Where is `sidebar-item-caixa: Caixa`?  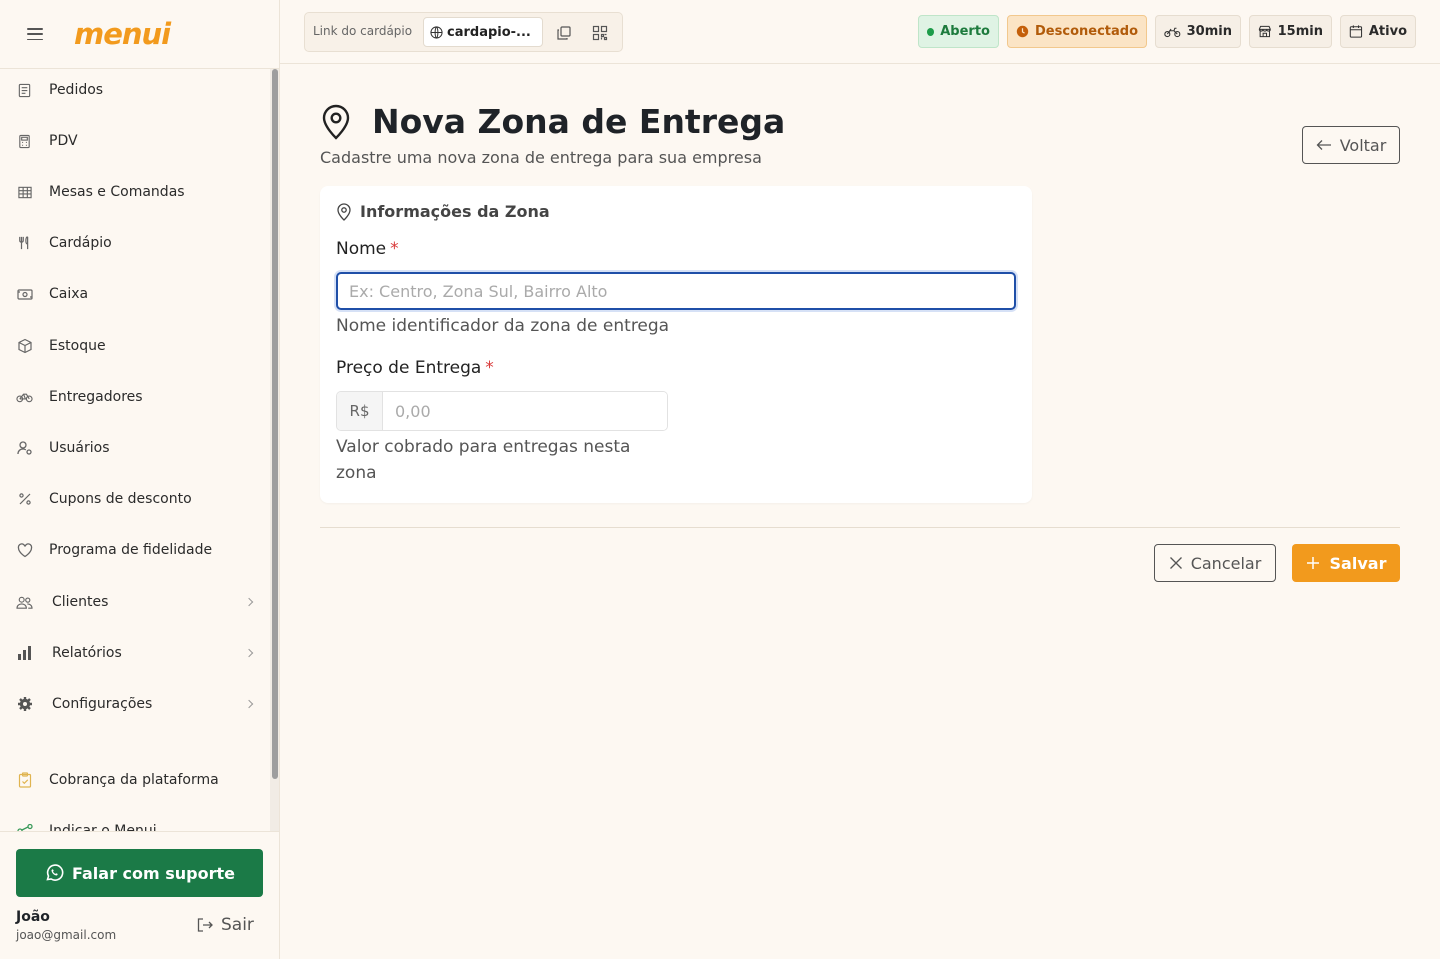 sidebar-item-caixa: Caixa is located at coordinates (135, 294).